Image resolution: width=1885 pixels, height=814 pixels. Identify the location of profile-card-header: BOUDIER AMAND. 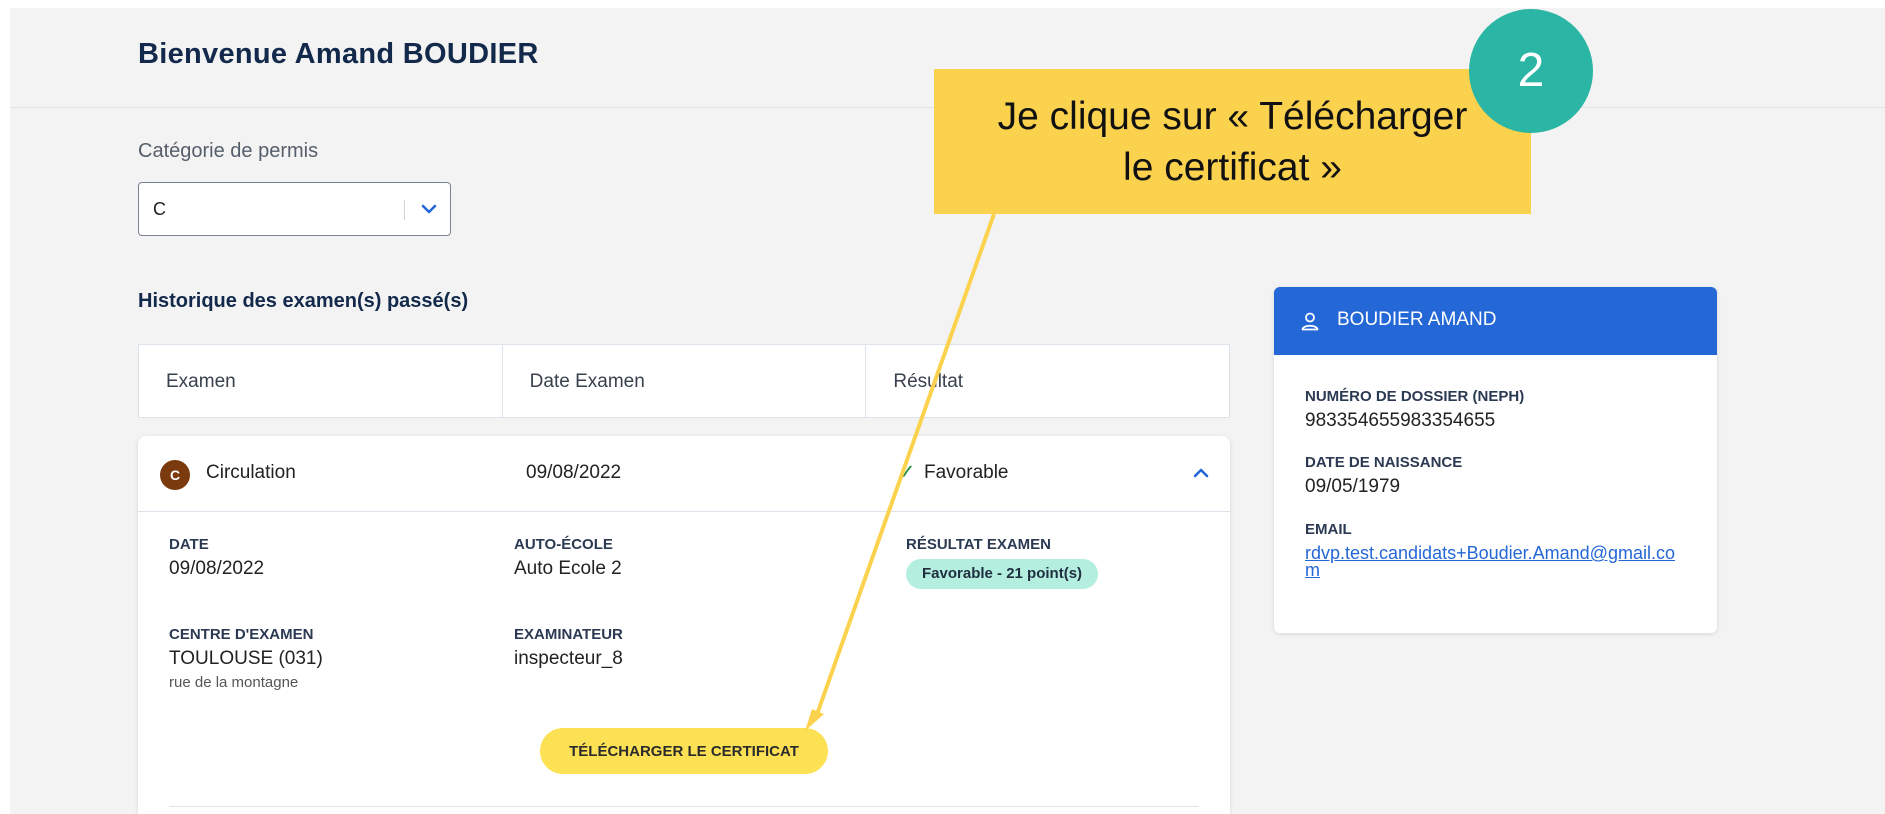
(1495, 321).